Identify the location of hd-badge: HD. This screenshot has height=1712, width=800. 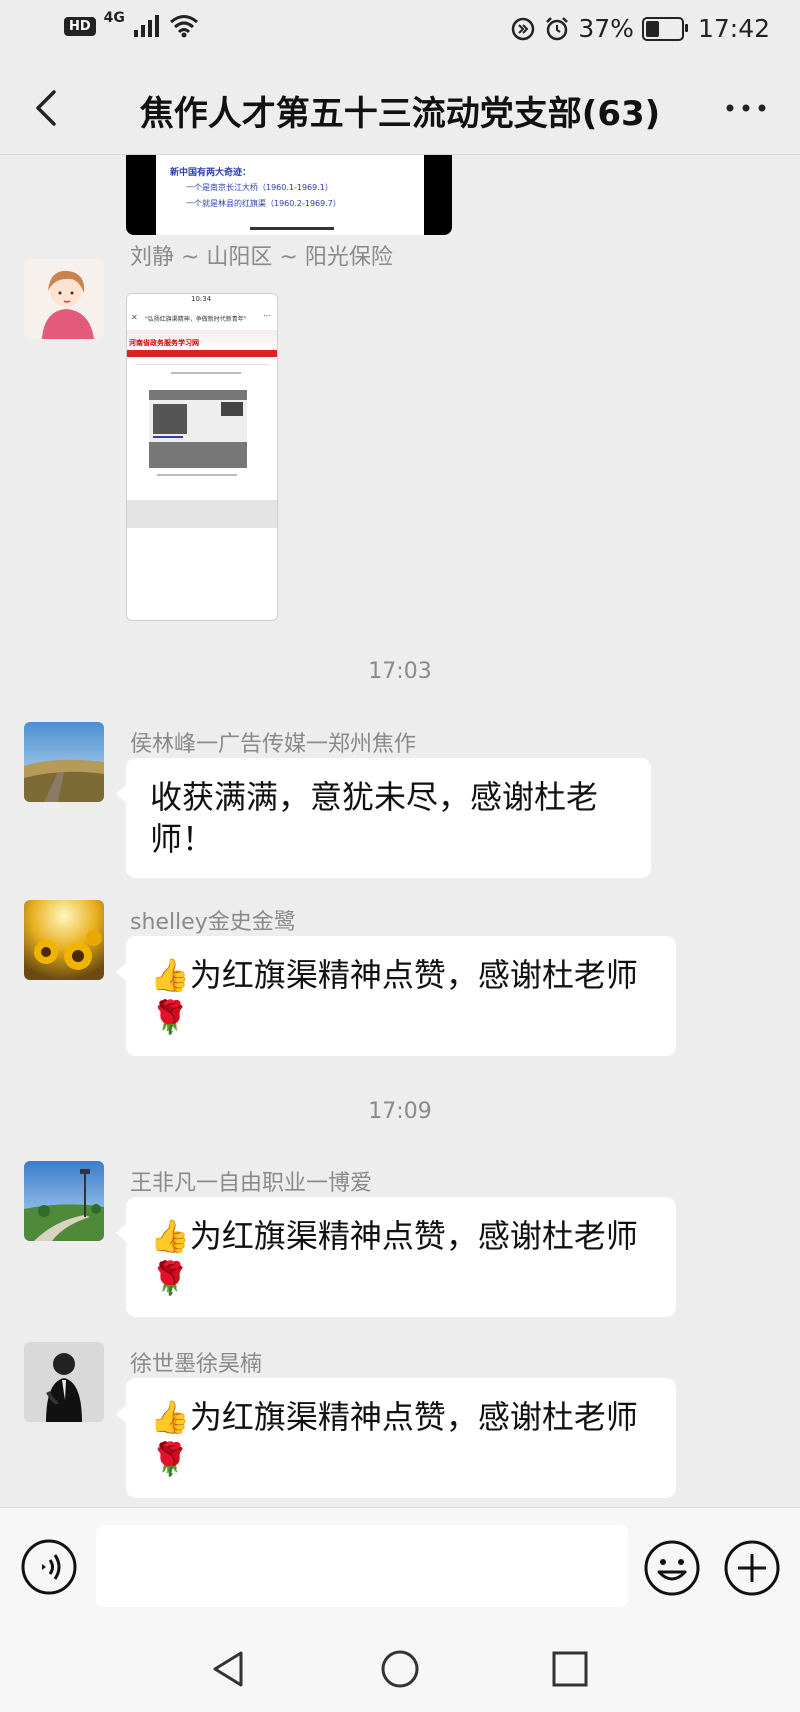
(80, 26).